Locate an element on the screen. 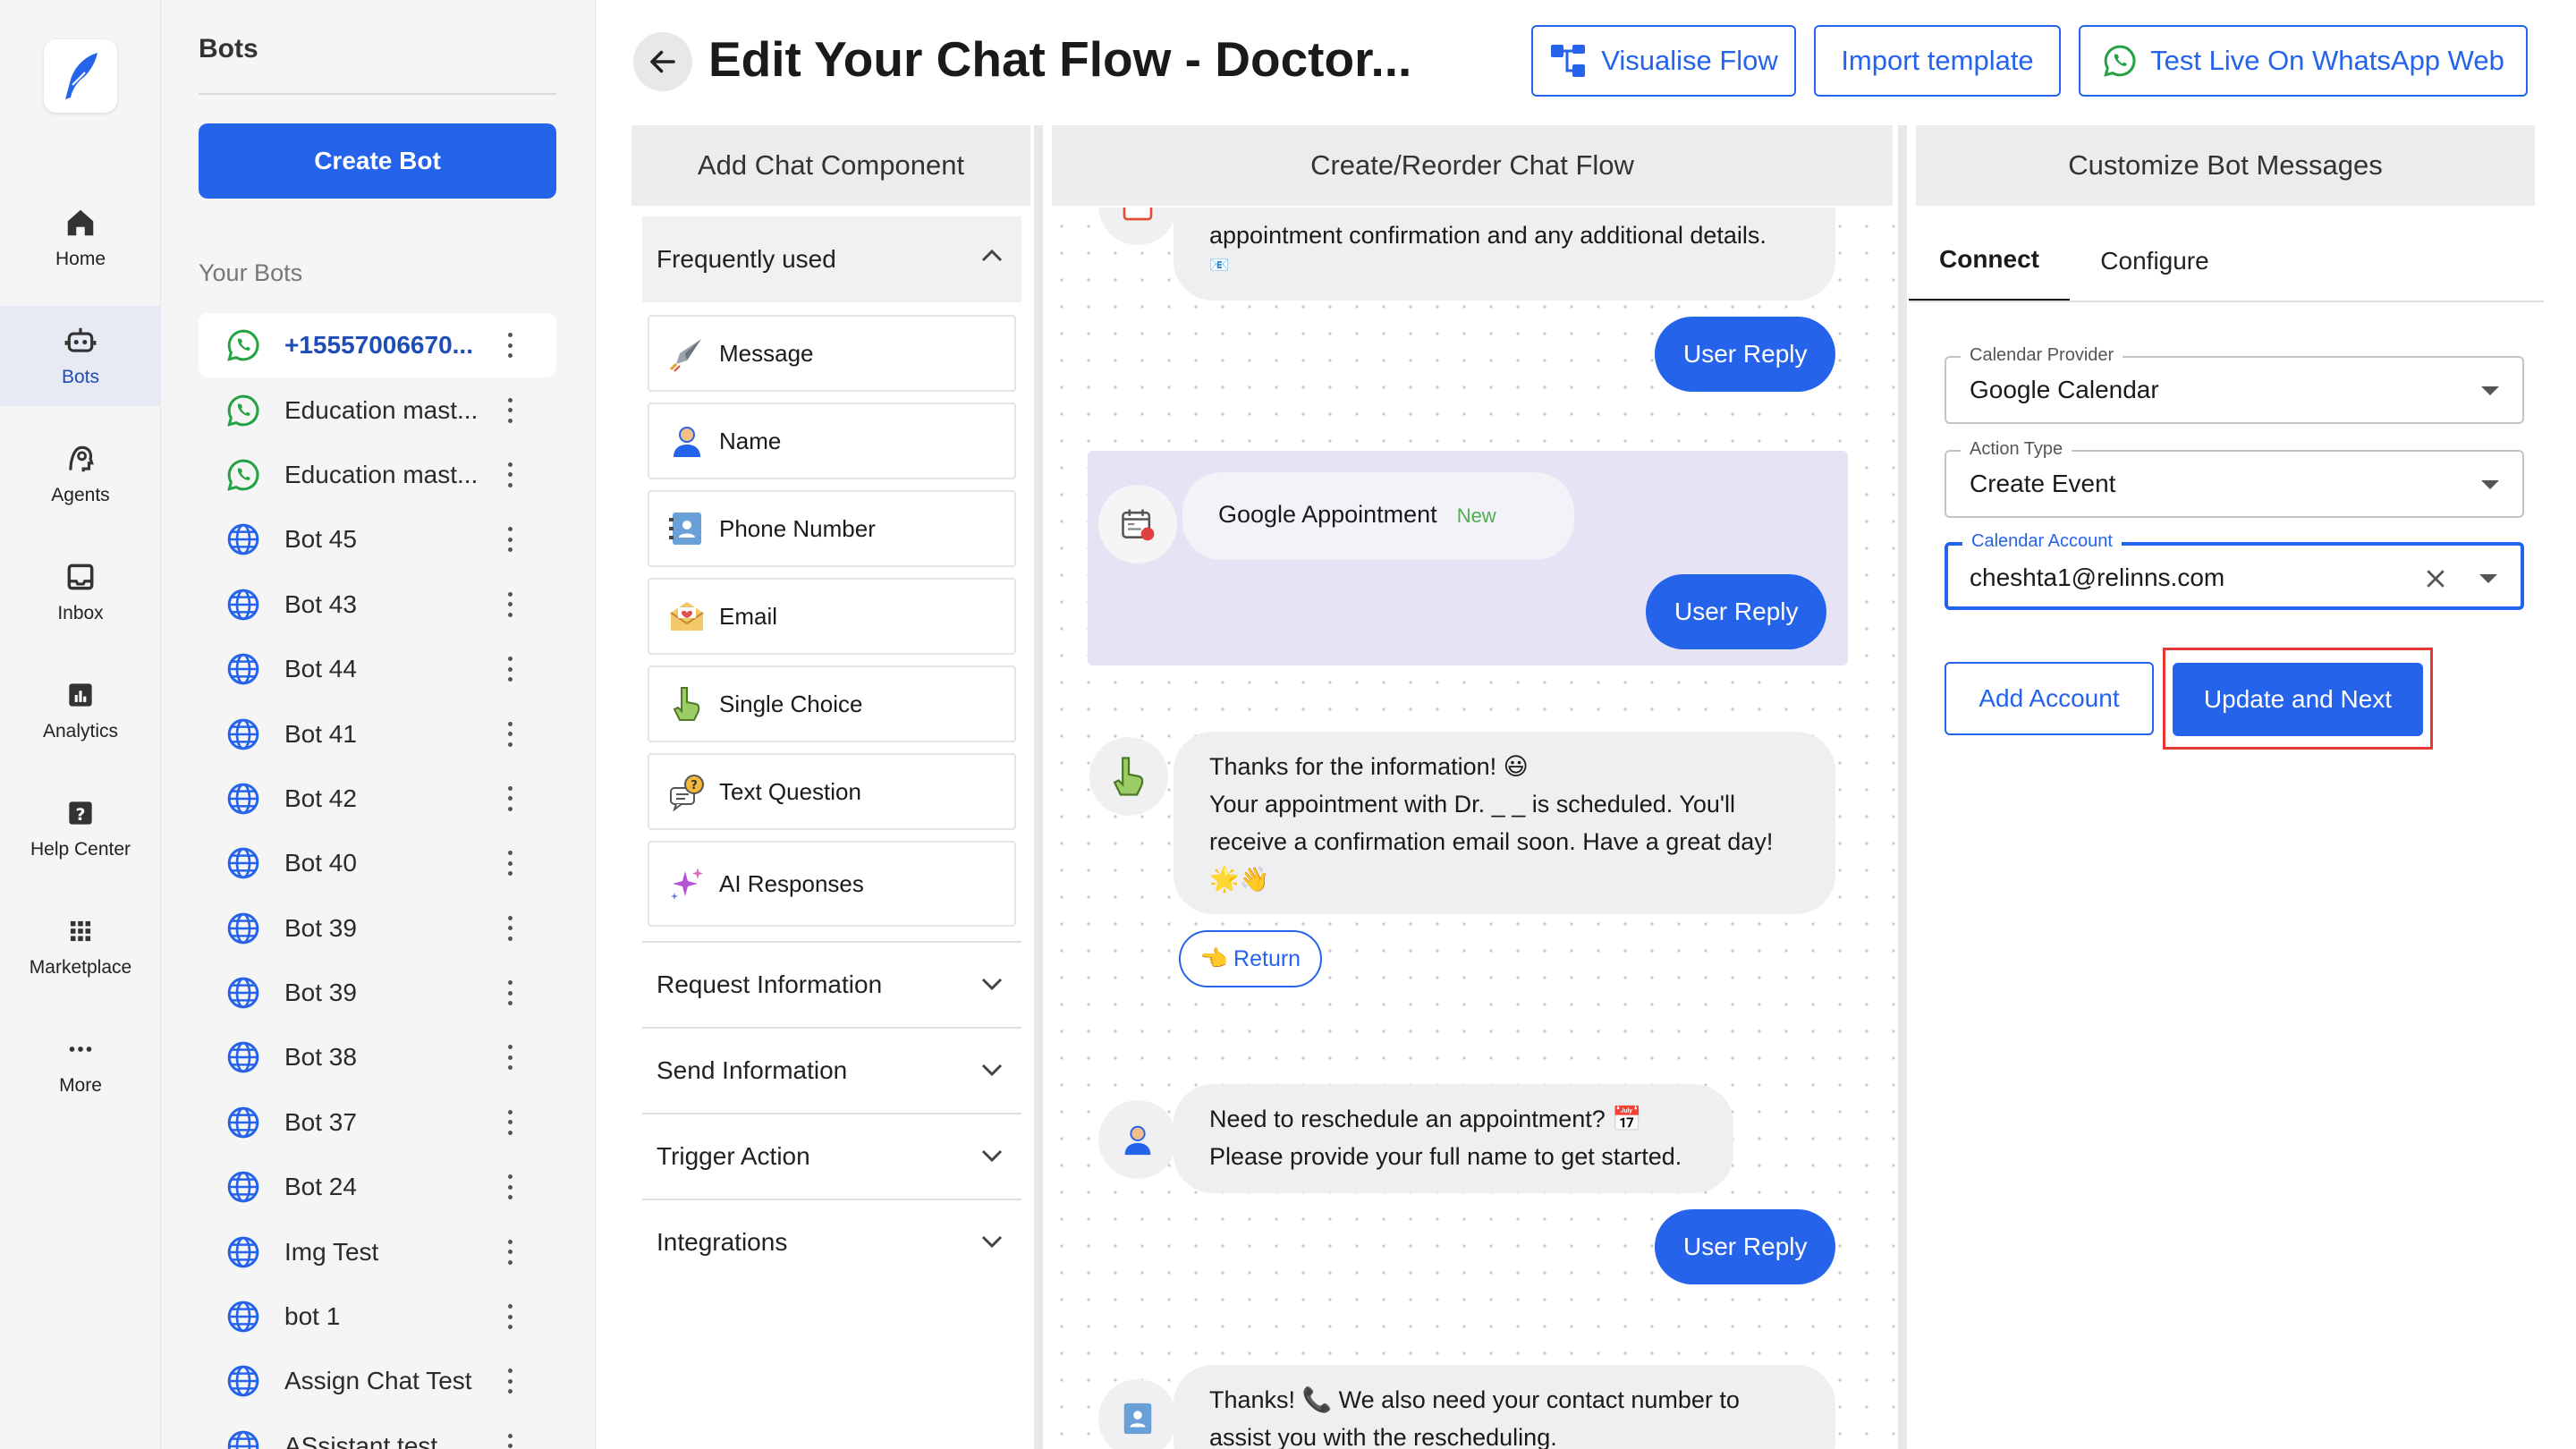 The image size is (2576, 1449). chevron-down-icon is located at coordinates (992, 984).